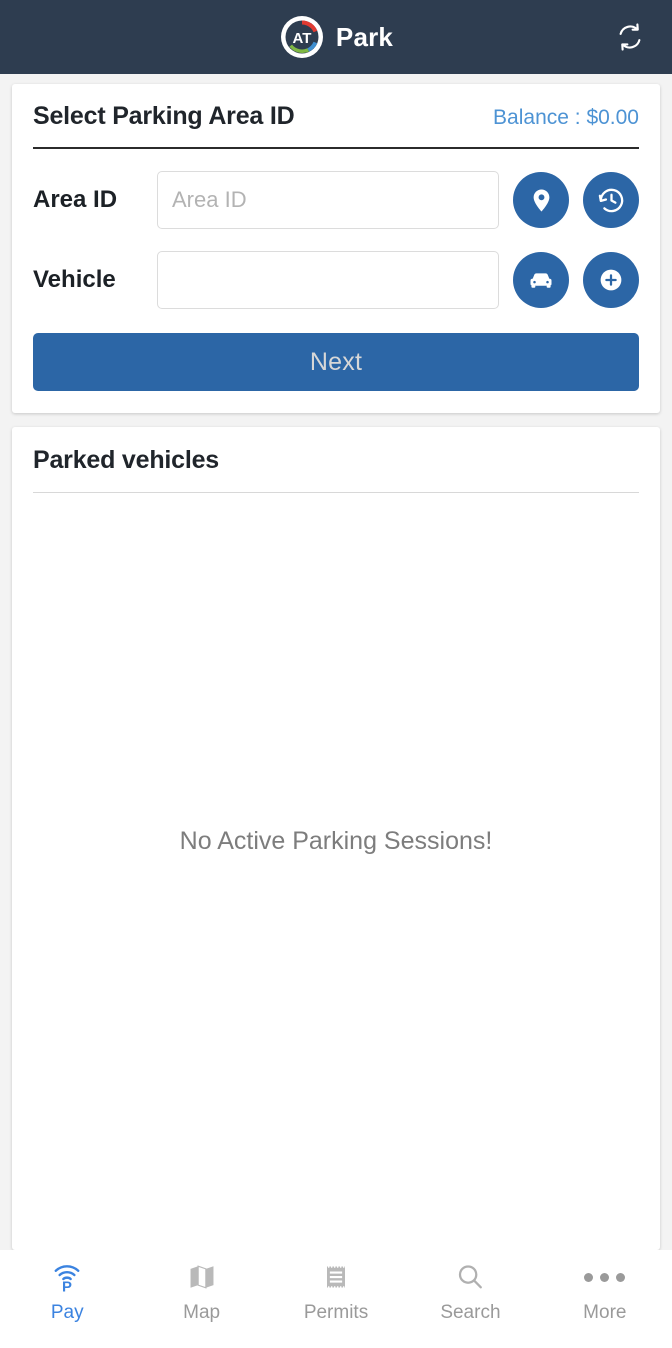 The height and width of the screenshot is (1348, 672). I want to click on tab-label-more: More, so click(605, 1312).